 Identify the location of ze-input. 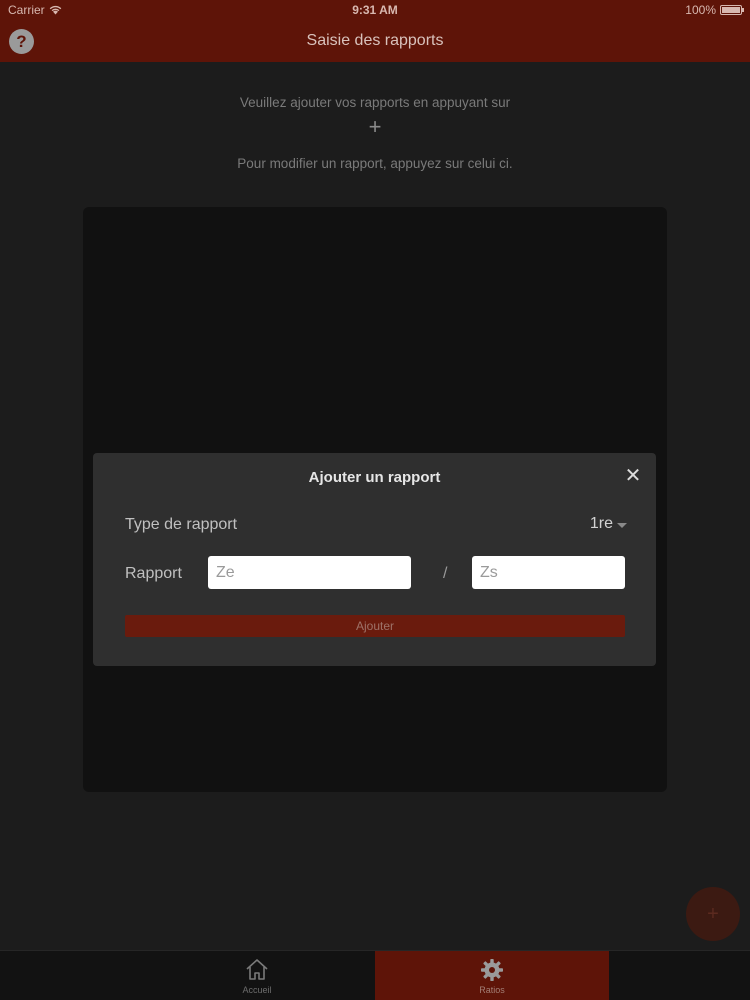
(309, 572).